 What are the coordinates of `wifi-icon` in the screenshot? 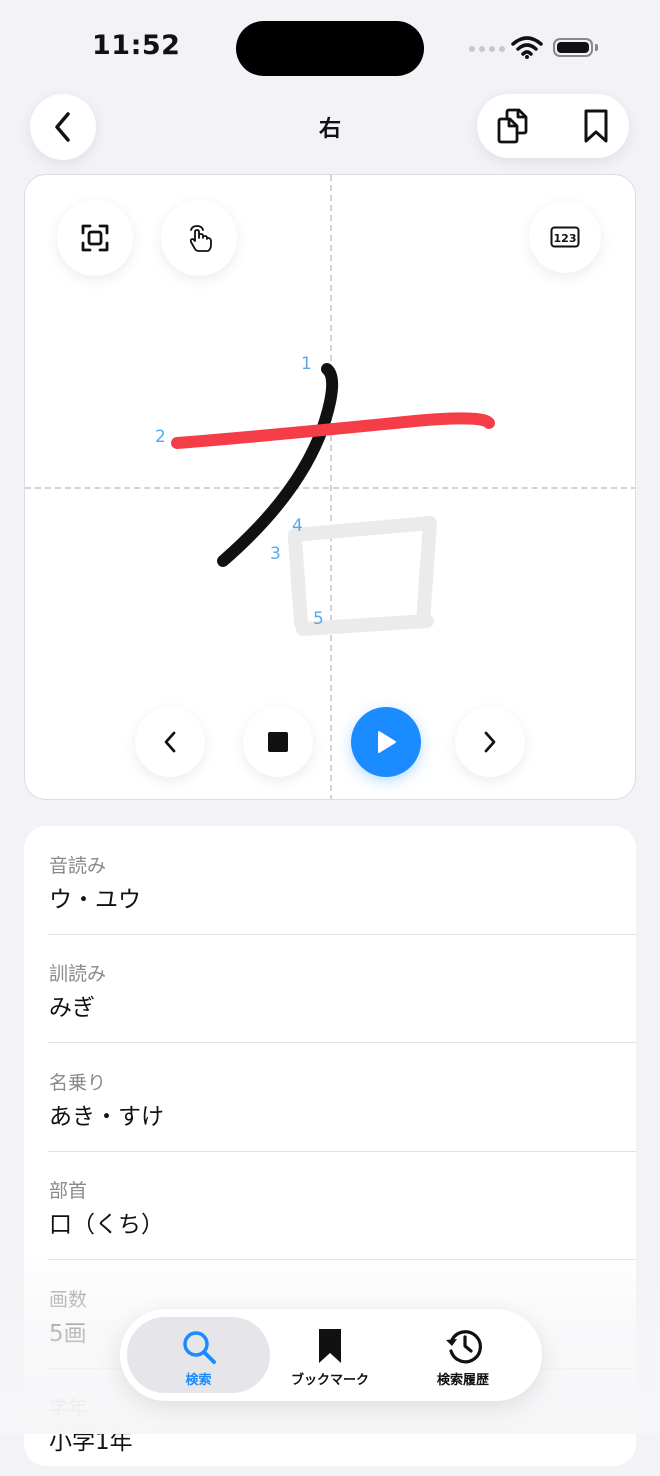 It's located at (527, 47).